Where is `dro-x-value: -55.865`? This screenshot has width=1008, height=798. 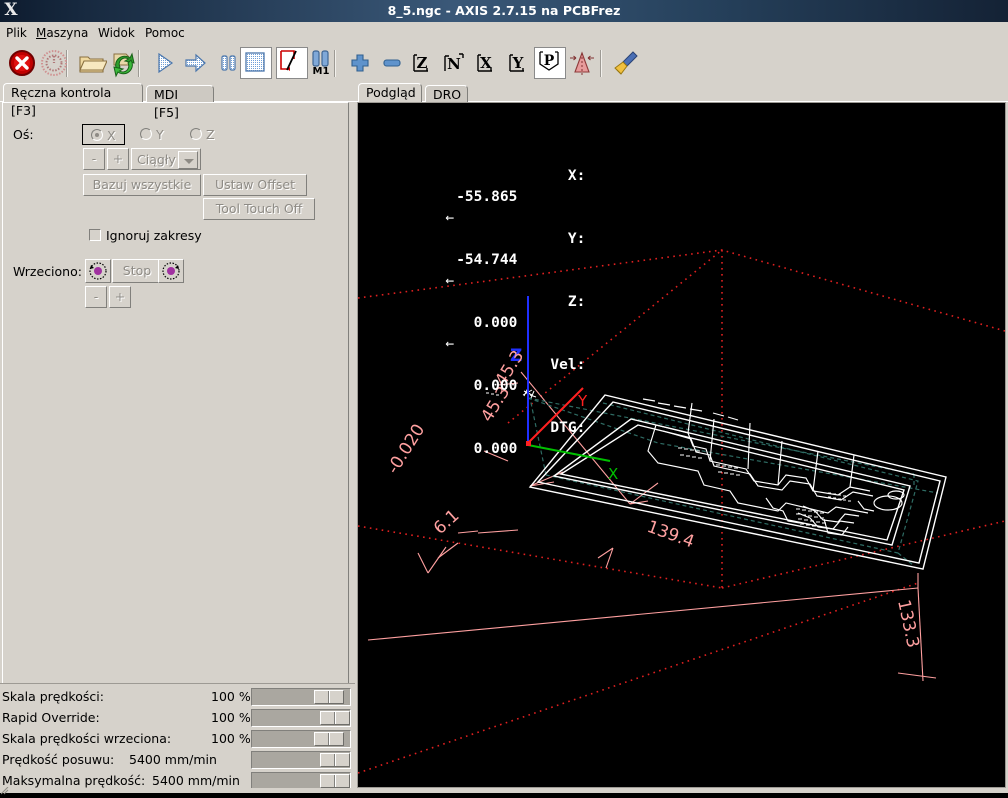 dro-x-value: -55.865 is located at coordinates (487, 197).